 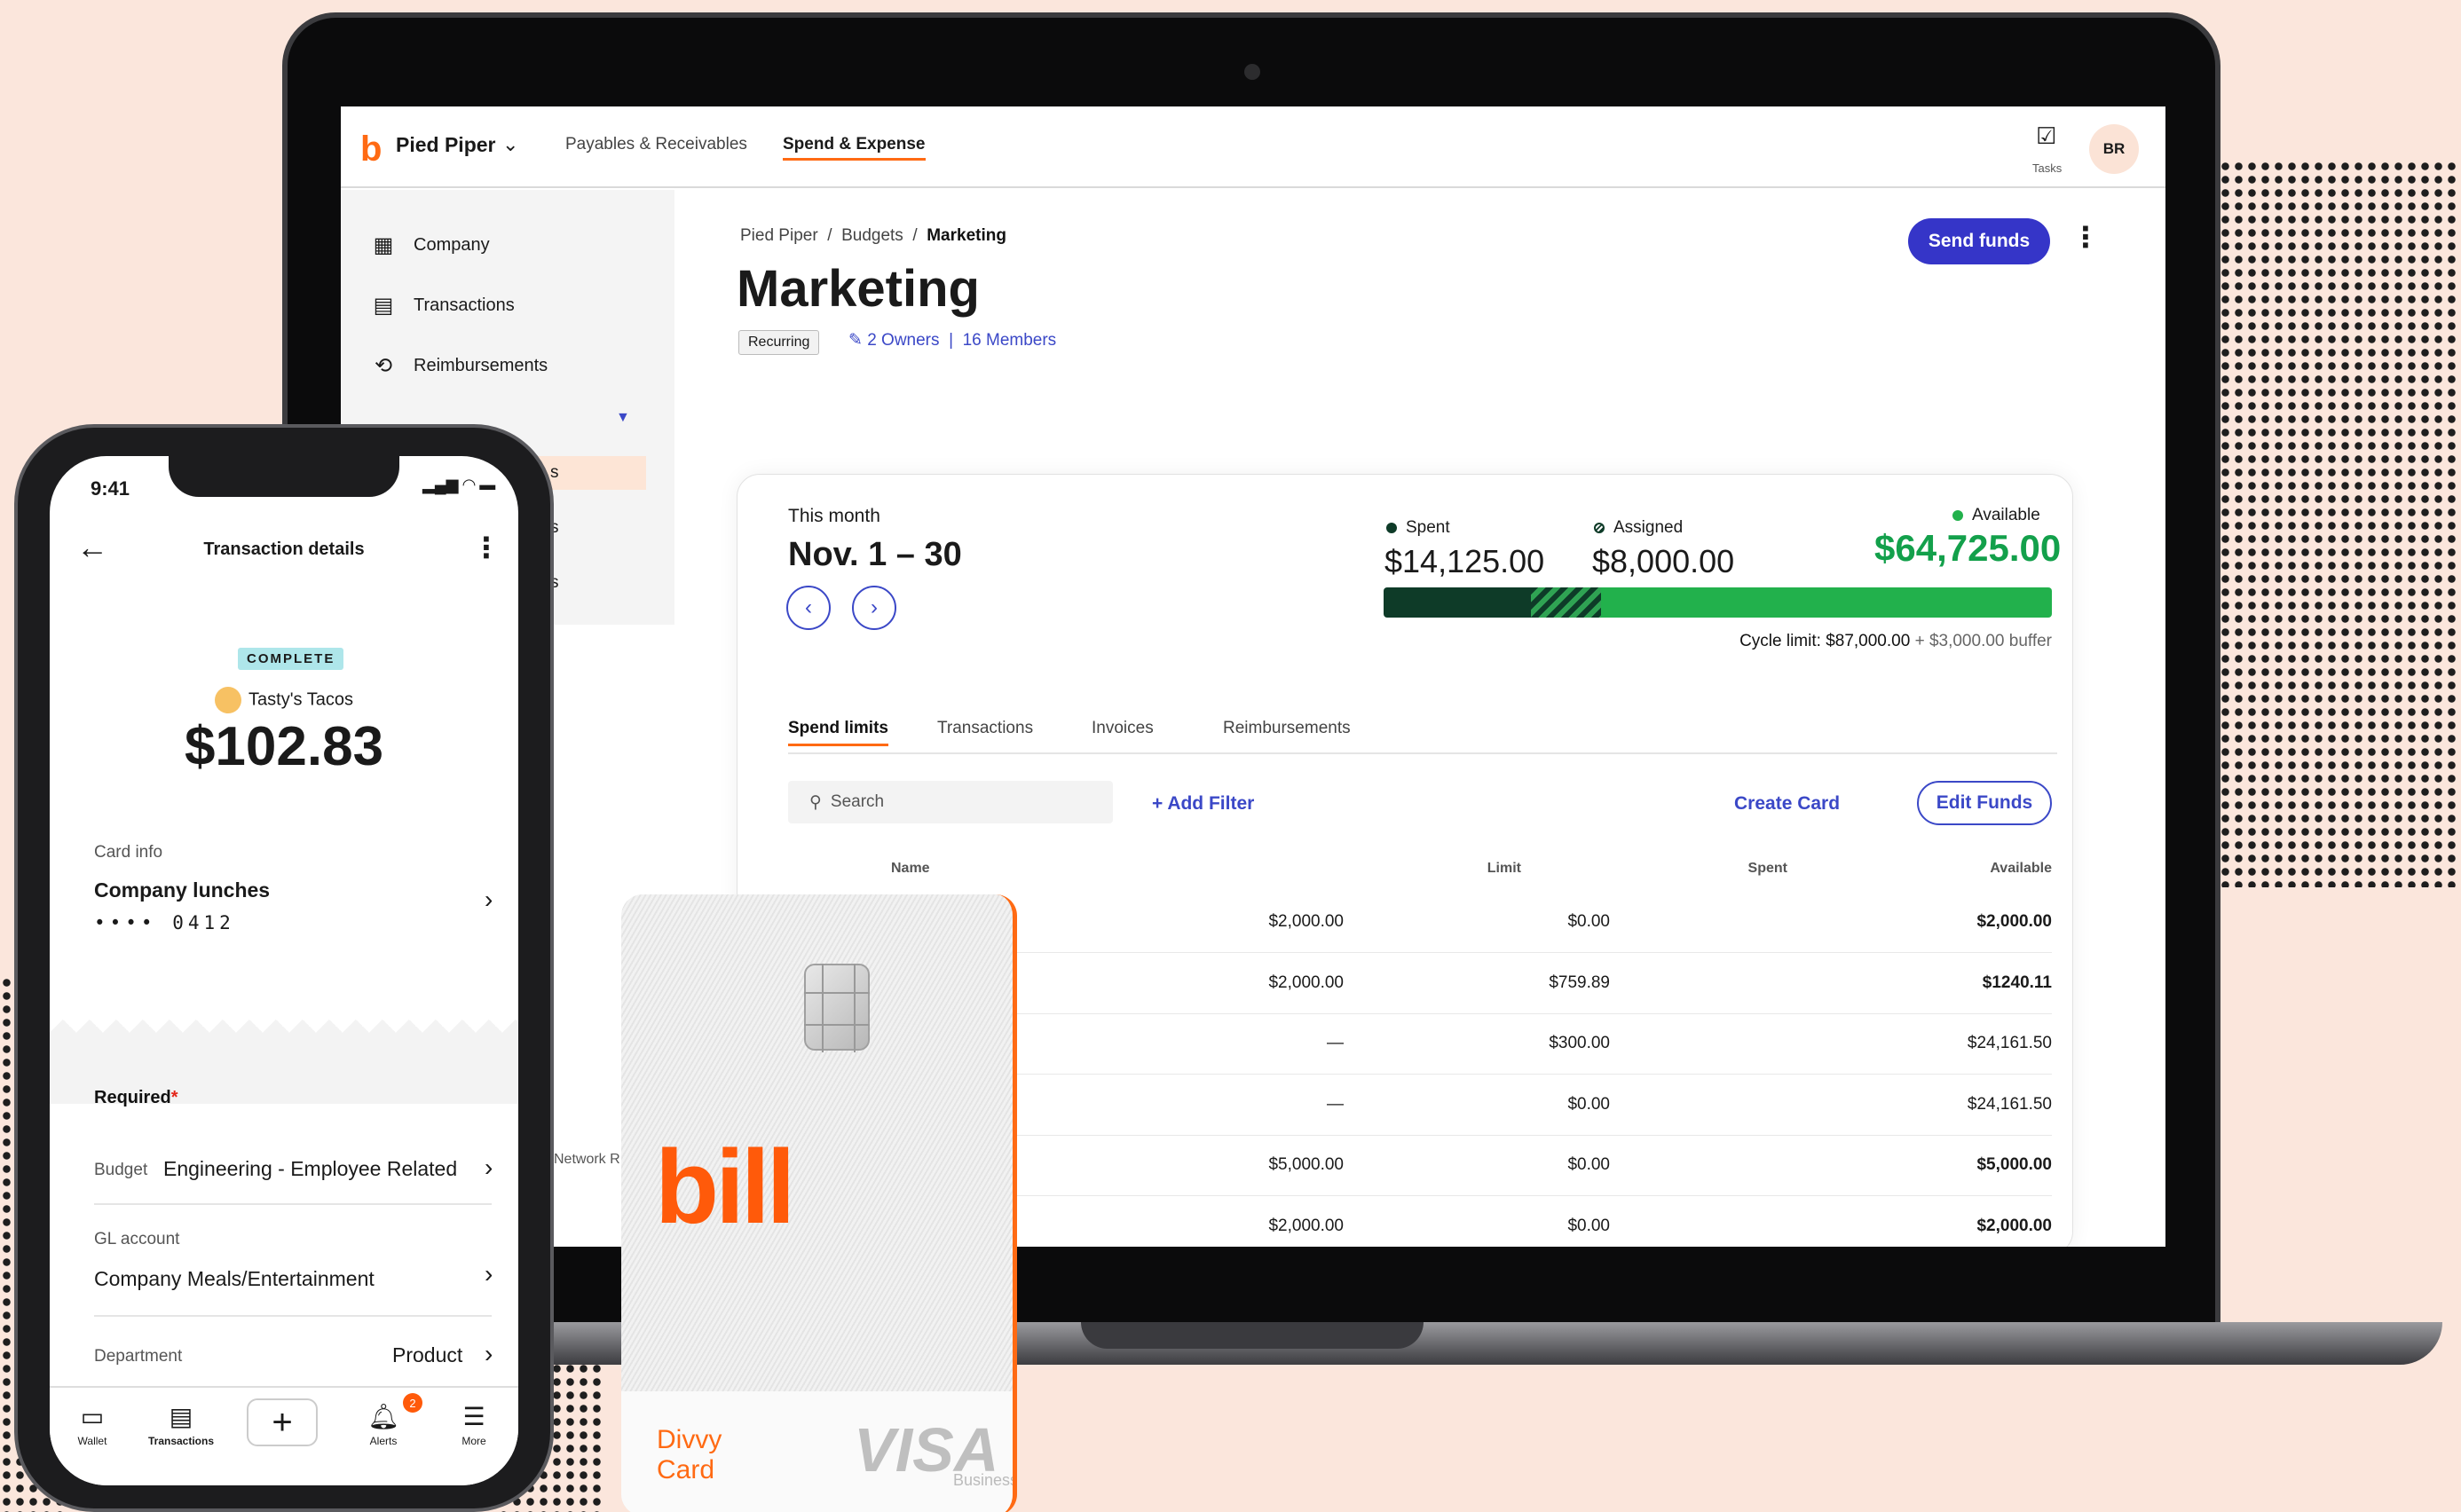 I want to click on period-dates: Nov. 1 – 30, so click(x=875, y=554).